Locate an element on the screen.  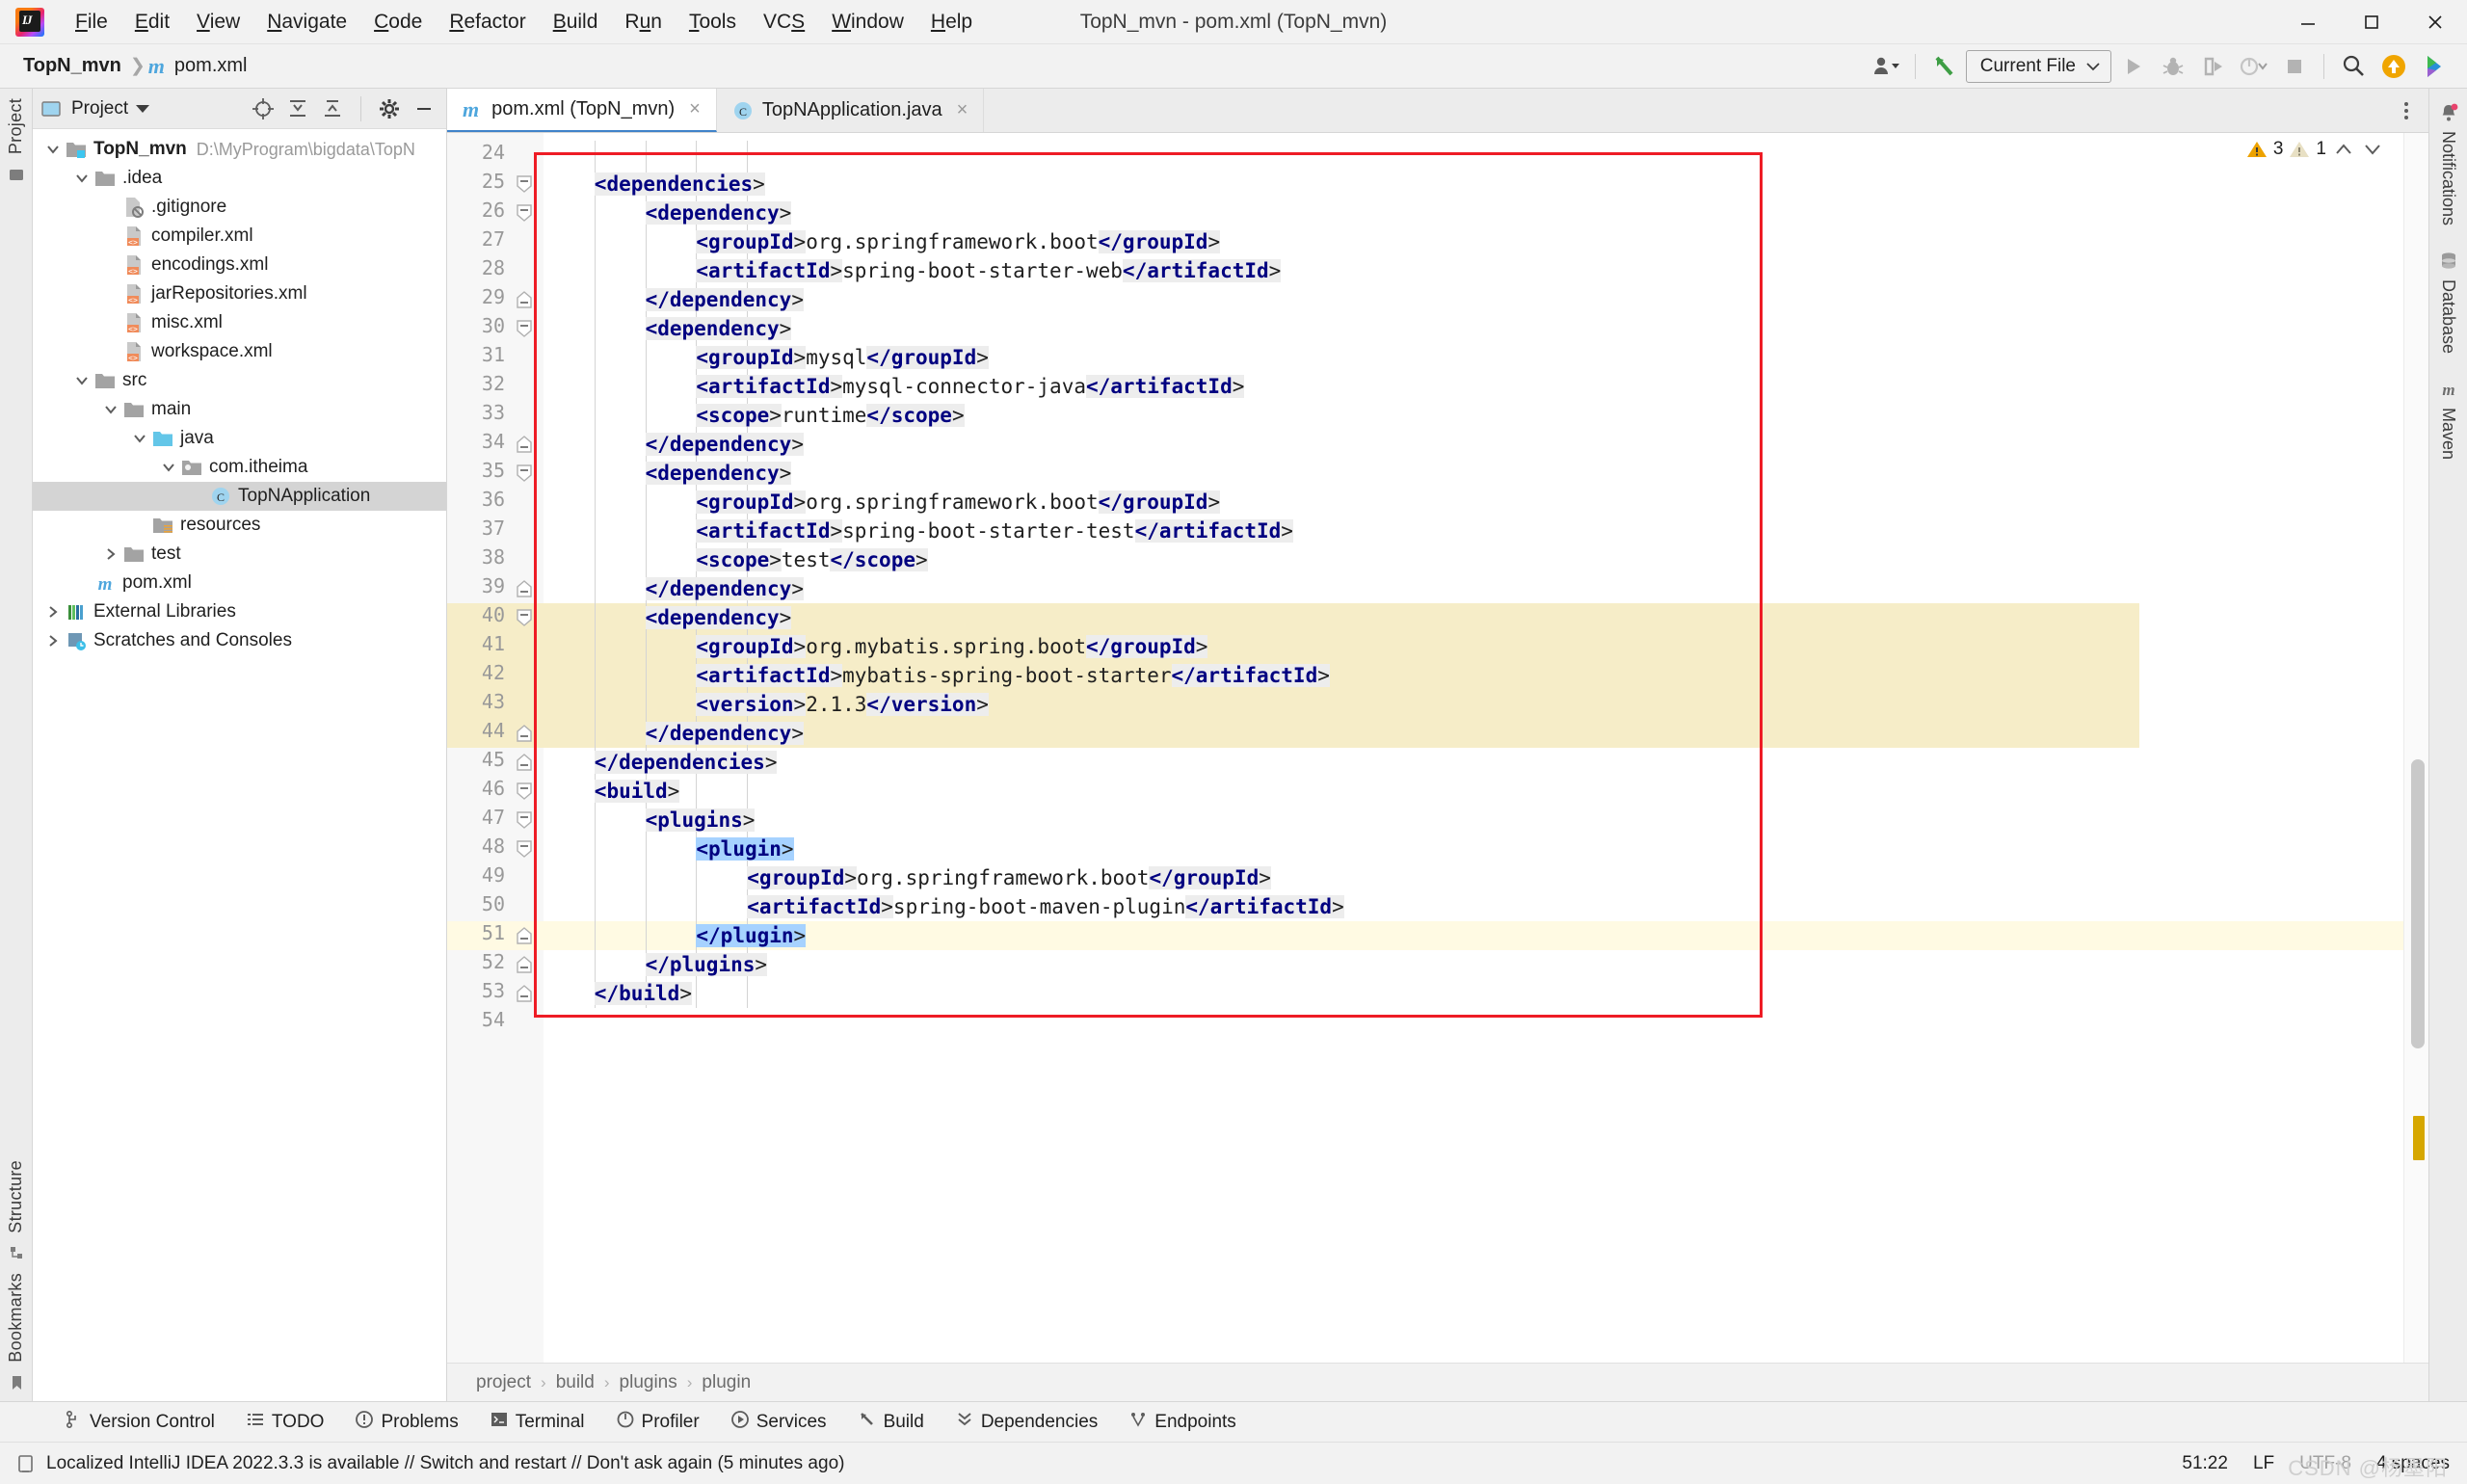
menu-item-navigate: Navigate is located at coordinates (306, 22).